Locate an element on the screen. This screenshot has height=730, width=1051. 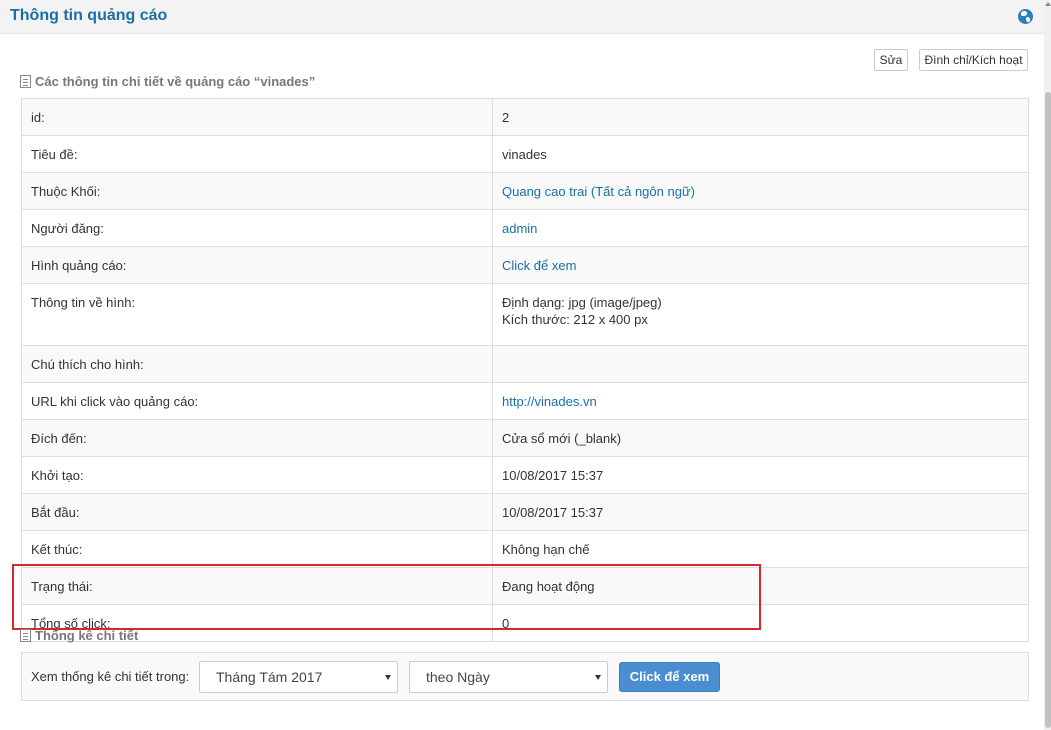
row-value: http://vinades.vn is located at coordinates (760, 401).